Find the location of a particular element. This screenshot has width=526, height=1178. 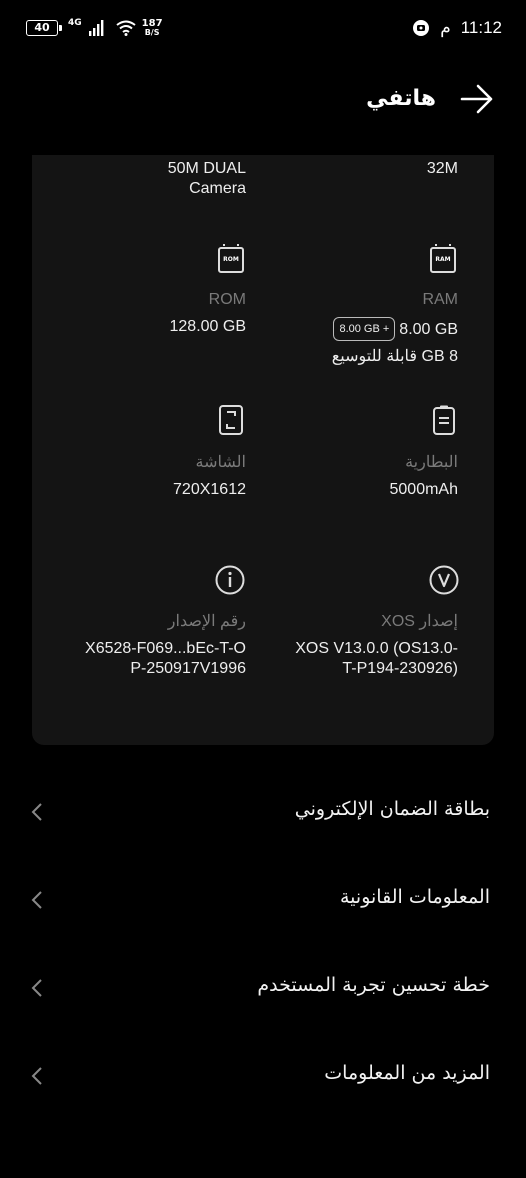

rear-camera-cell: 50M DUAL Camera is located at coordinates (139, 179).